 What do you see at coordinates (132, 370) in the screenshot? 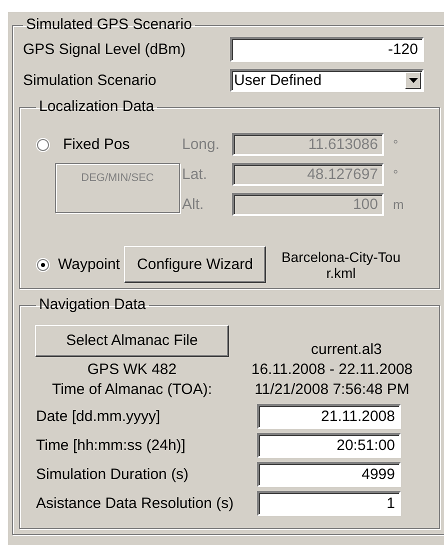
I see `info-label: GPS WK 482` at bounding box center [132, 370].